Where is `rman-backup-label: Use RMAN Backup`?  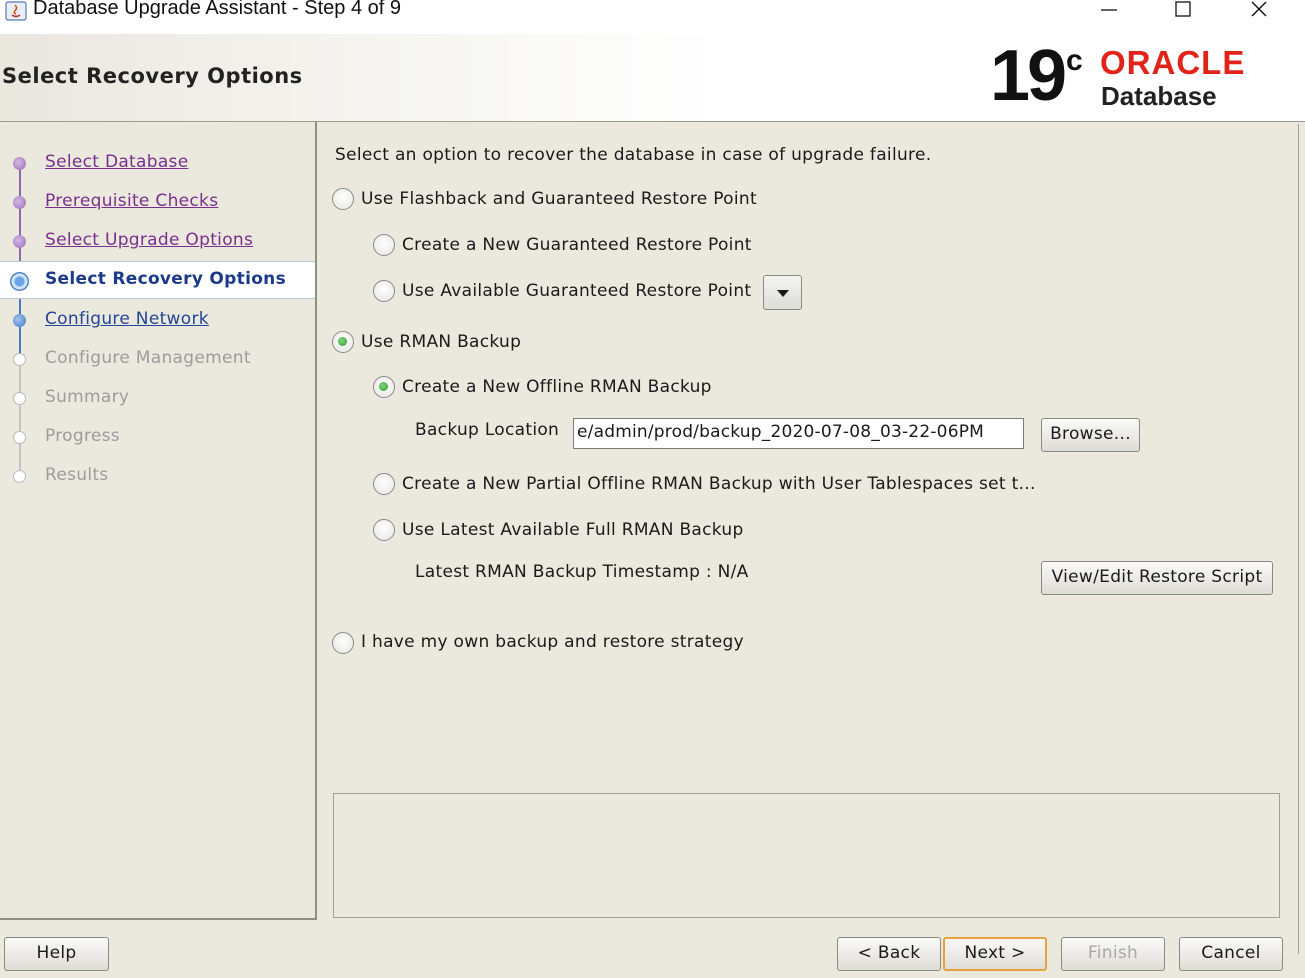 rman-backup-label: Use RMAN Backup is located at coordinates (441, 342).